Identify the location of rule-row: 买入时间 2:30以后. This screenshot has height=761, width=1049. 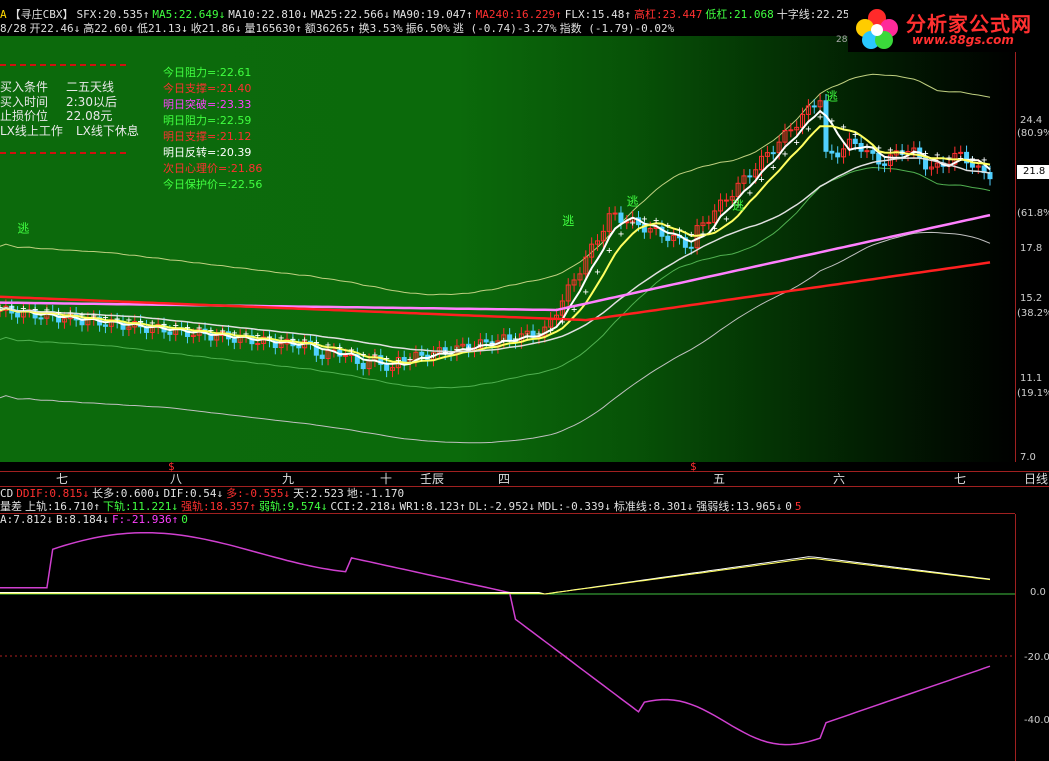
(69, 102).